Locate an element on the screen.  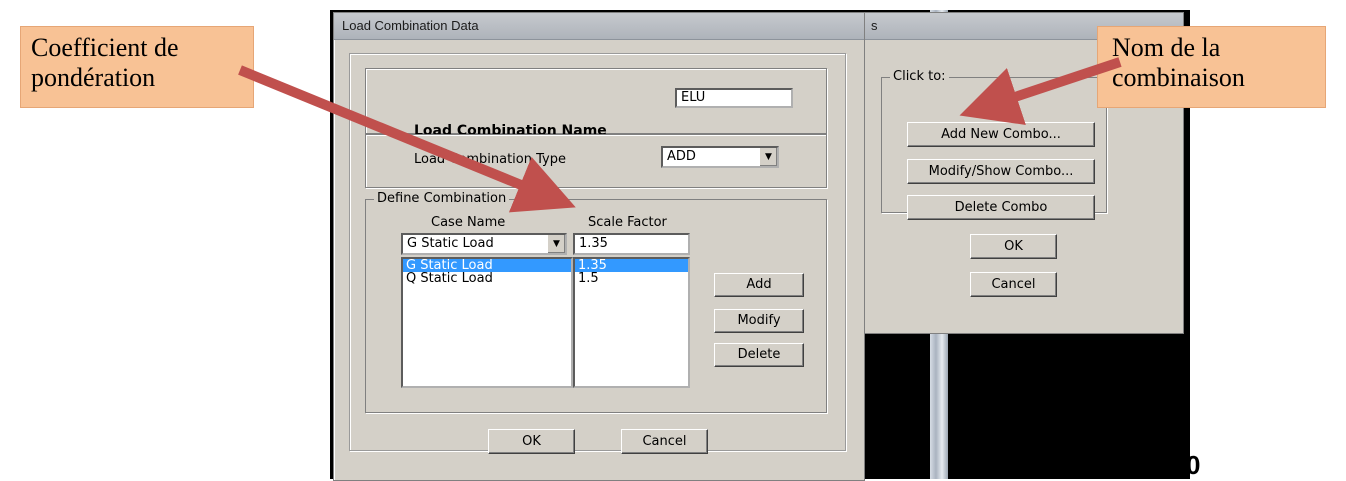
combination-type-select: ADD ▼ is located at coordinates (720, 157).